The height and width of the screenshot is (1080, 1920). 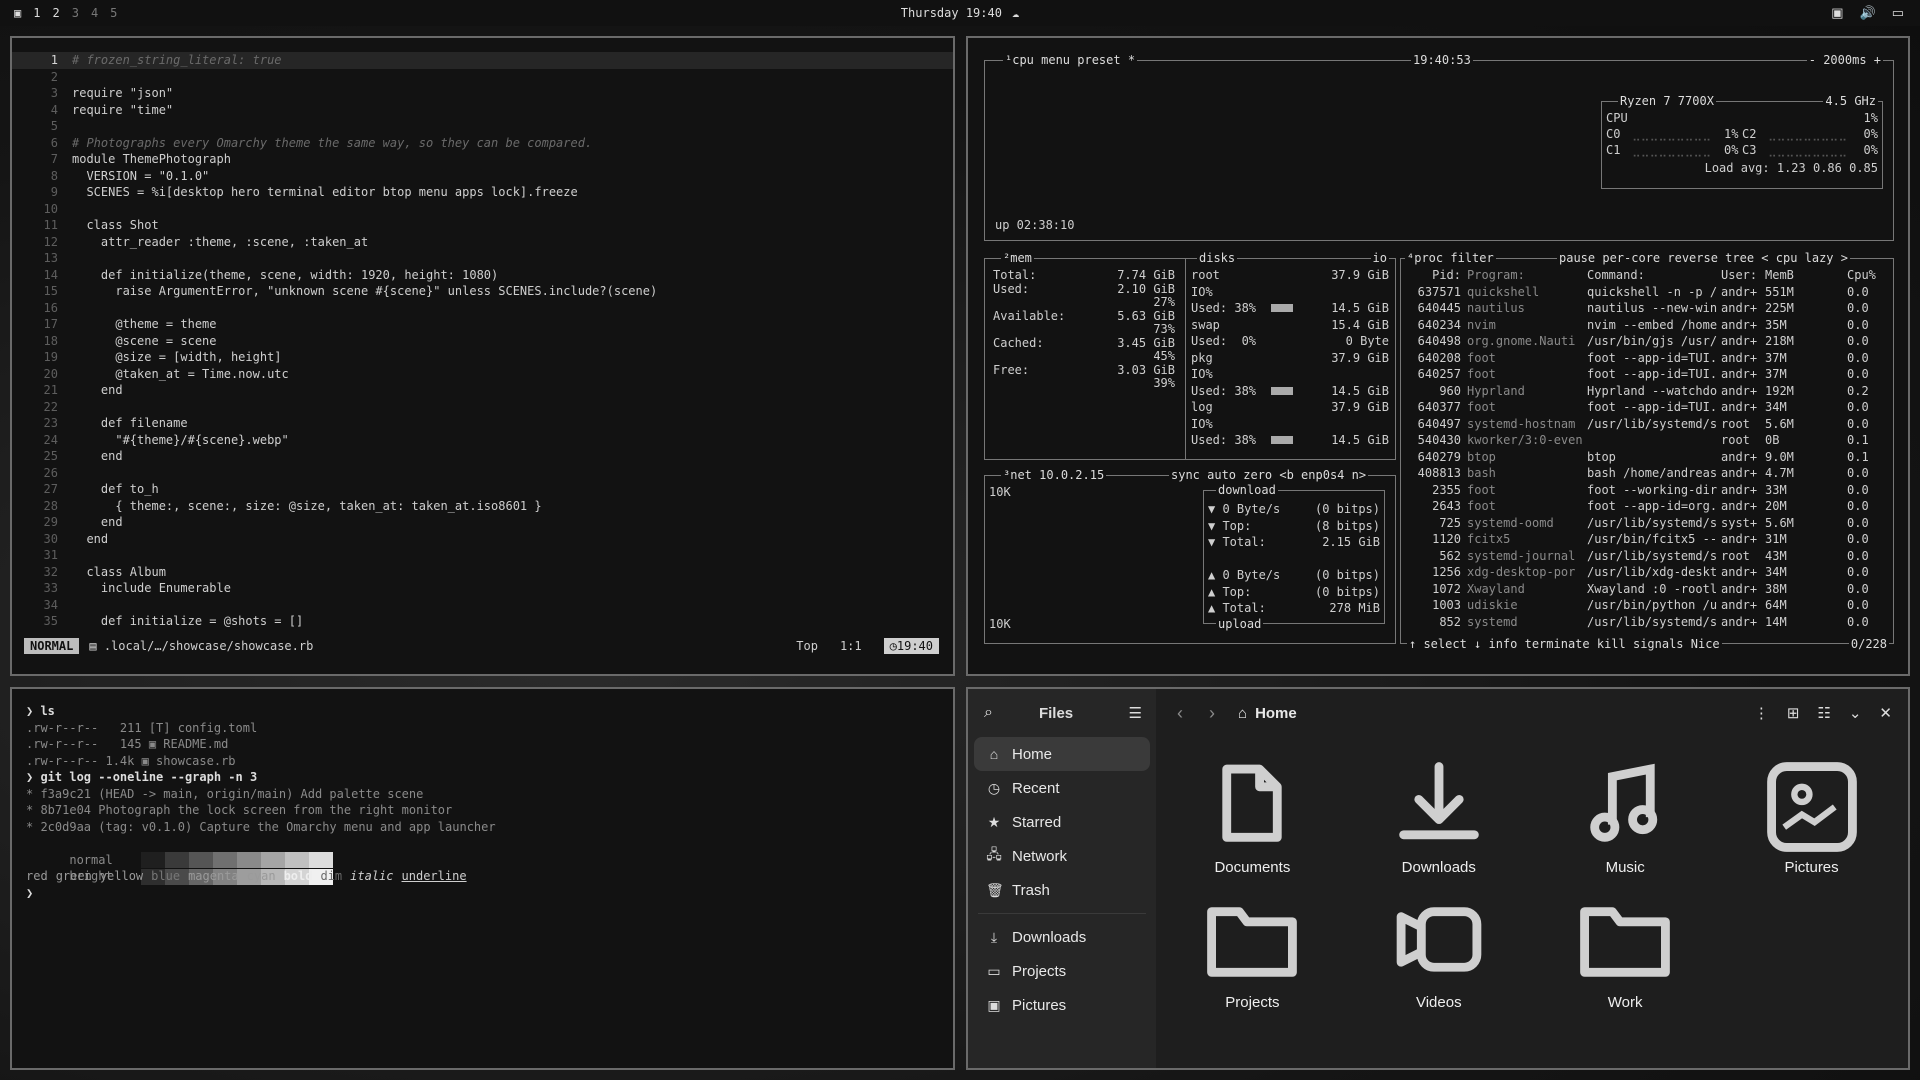 What do you see at coordinates (850, 645) in the screenshot?
I see `cursor-position: 1:1` at bounding box center [850, 645].